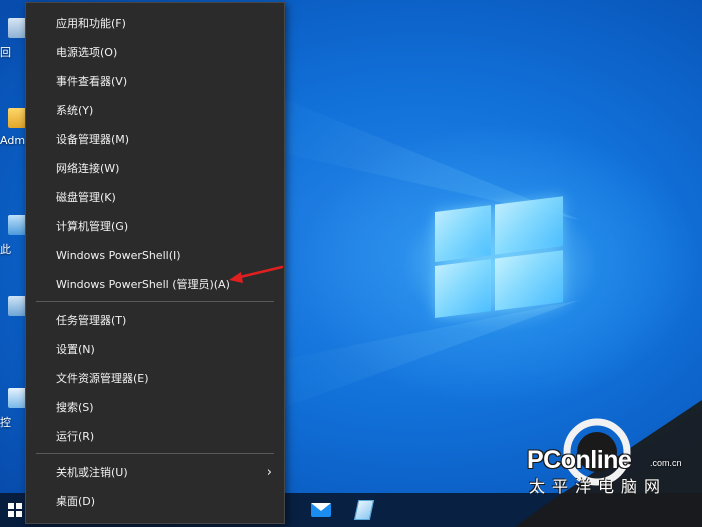 The image size is (702, 527). I want to click on menu-item-run: 运行(R), so click(155, 436).